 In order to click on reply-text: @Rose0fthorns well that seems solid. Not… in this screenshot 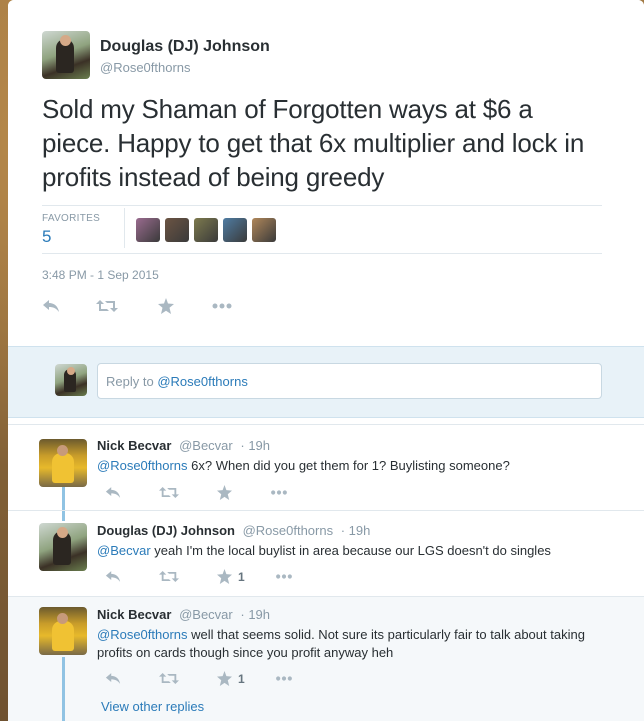, I will do `click(357, 644)`.